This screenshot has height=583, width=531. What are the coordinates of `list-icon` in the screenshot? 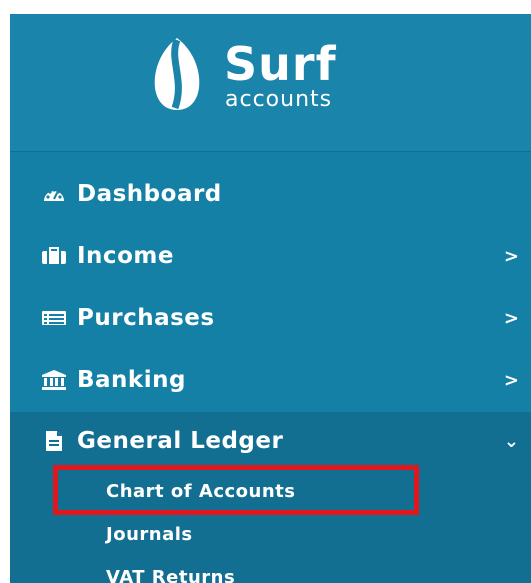 It's located at (54, 318).